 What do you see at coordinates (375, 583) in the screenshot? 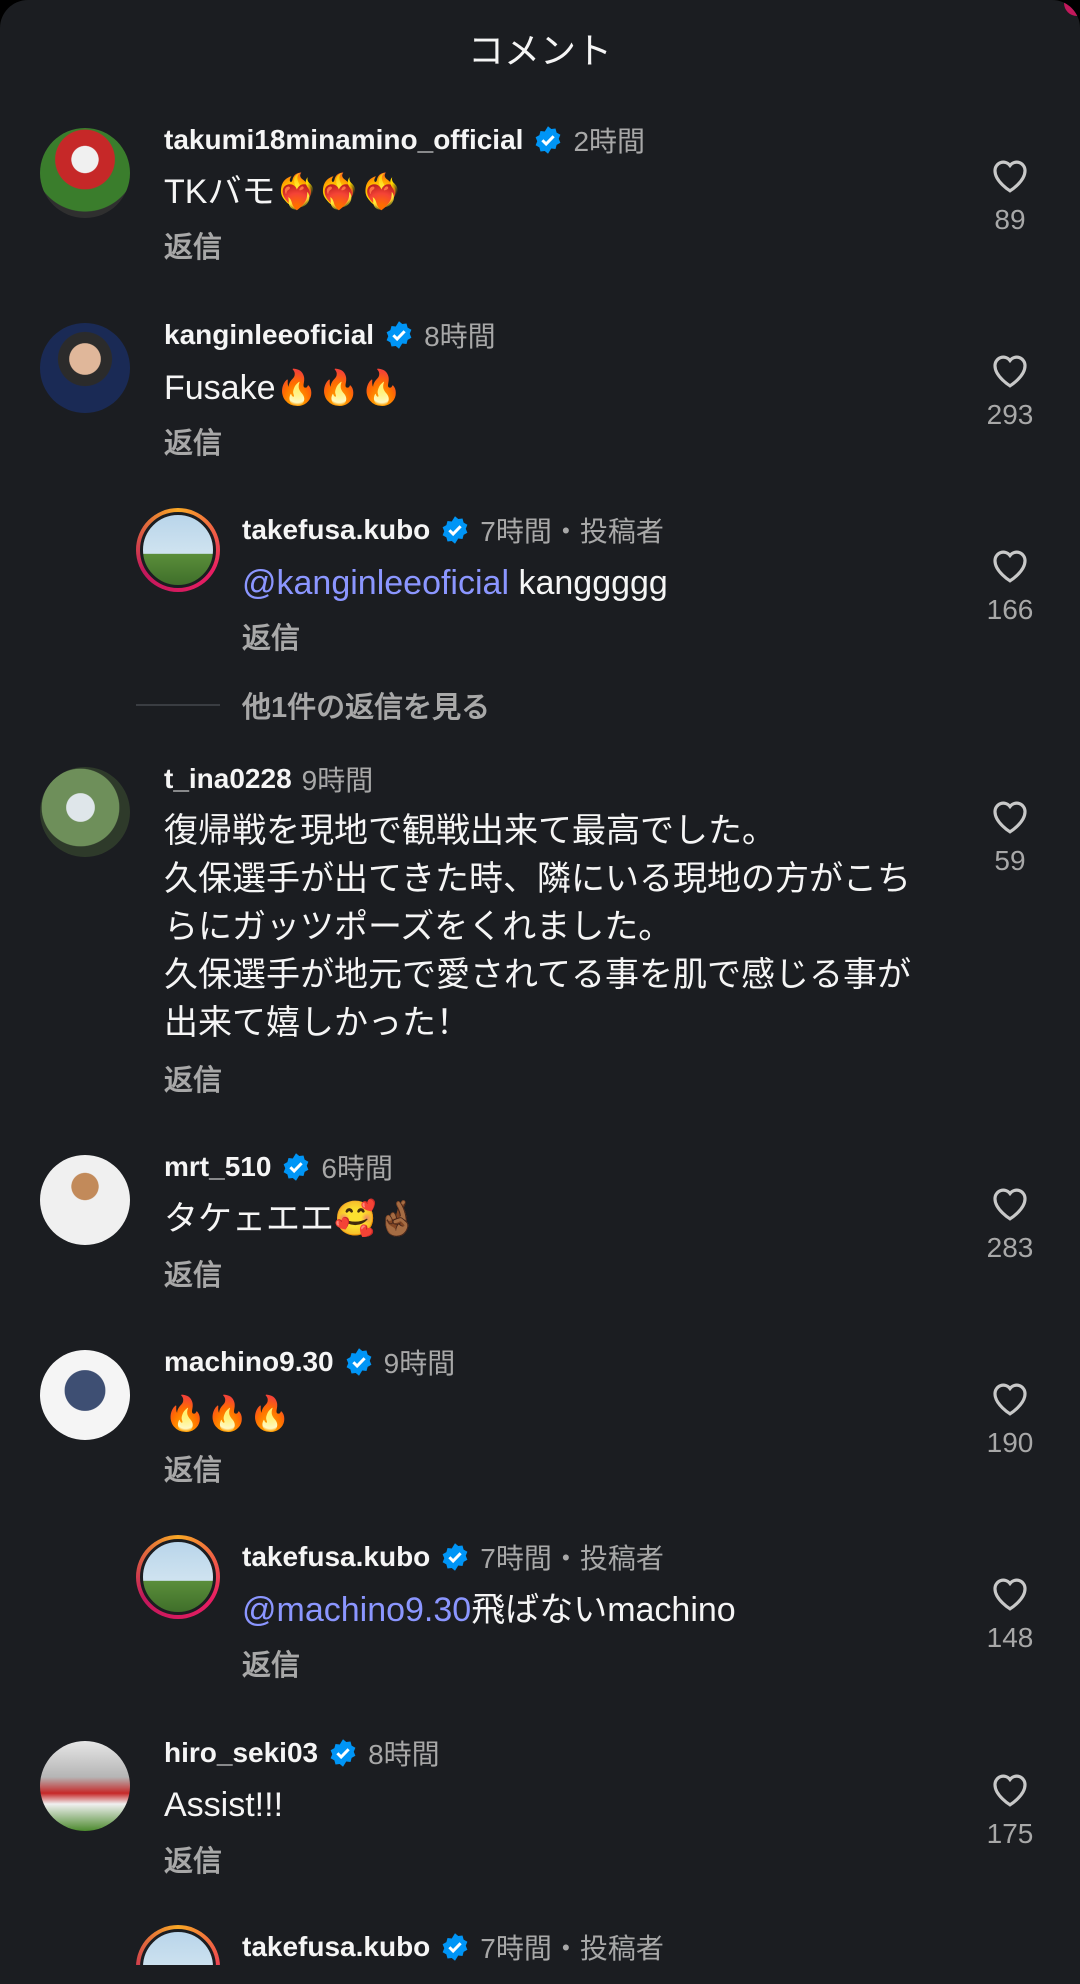
I see `mention-link: @kanginleeoficial` at bounding box center [375, 583].